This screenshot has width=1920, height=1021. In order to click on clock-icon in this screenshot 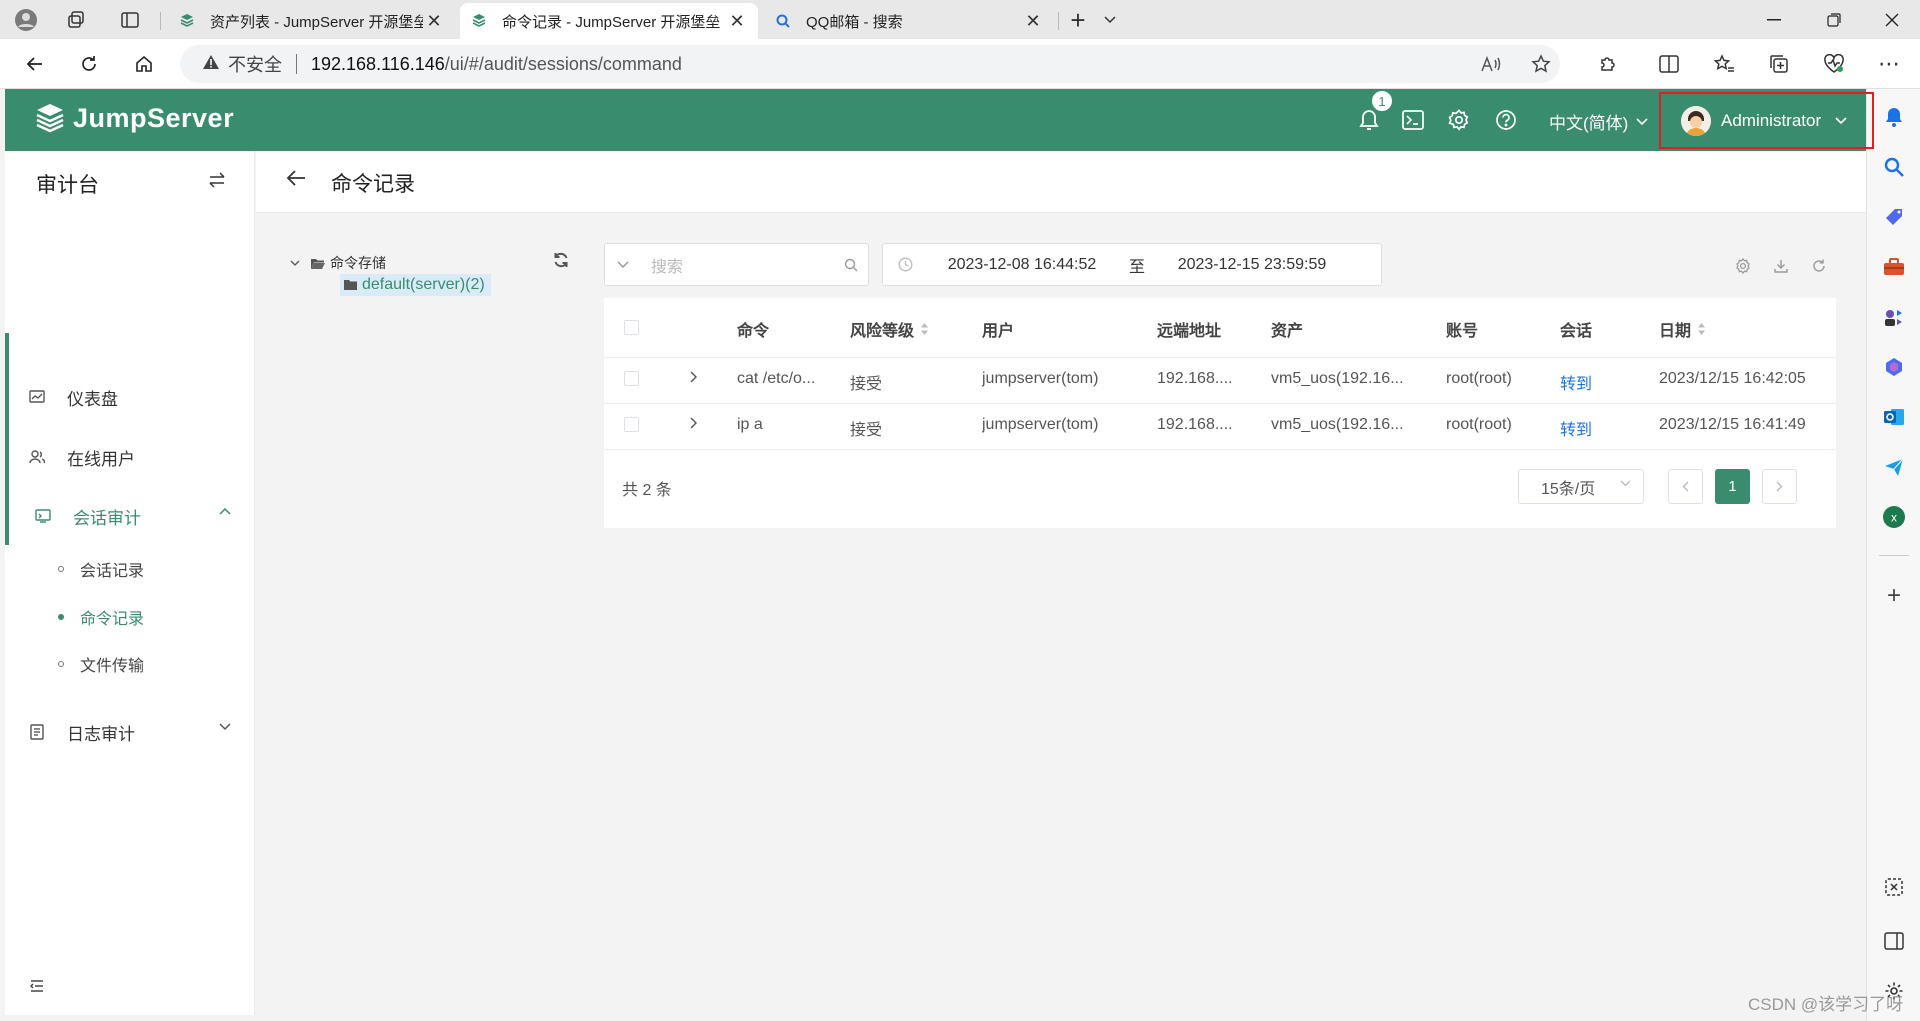, I will do `click(905, 264)`.